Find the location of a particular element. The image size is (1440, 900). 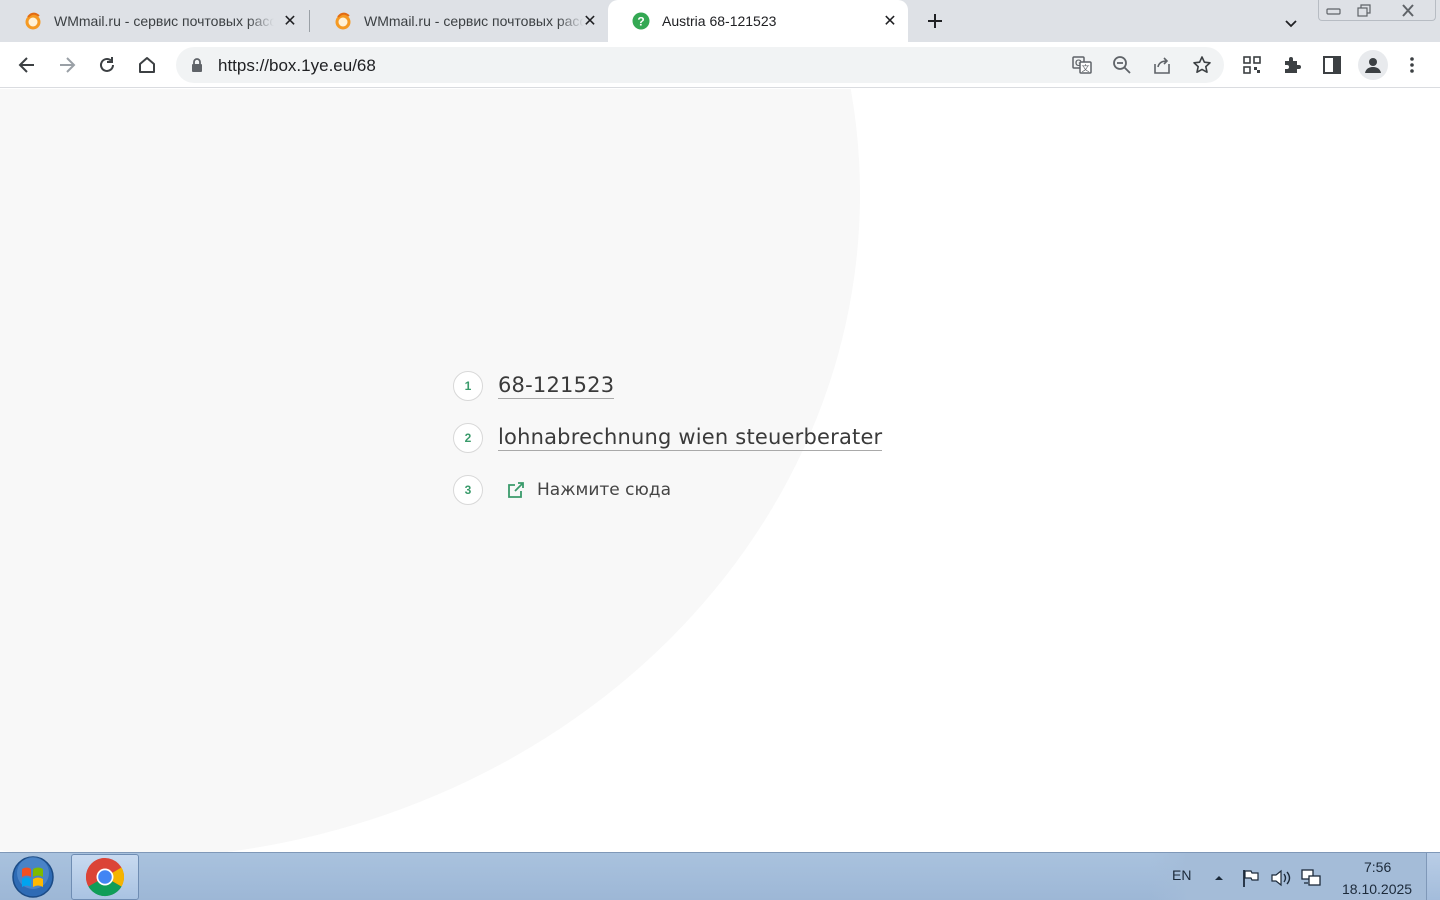

tab-title: Austria 68-121523 is located at coordinates (719, 21).